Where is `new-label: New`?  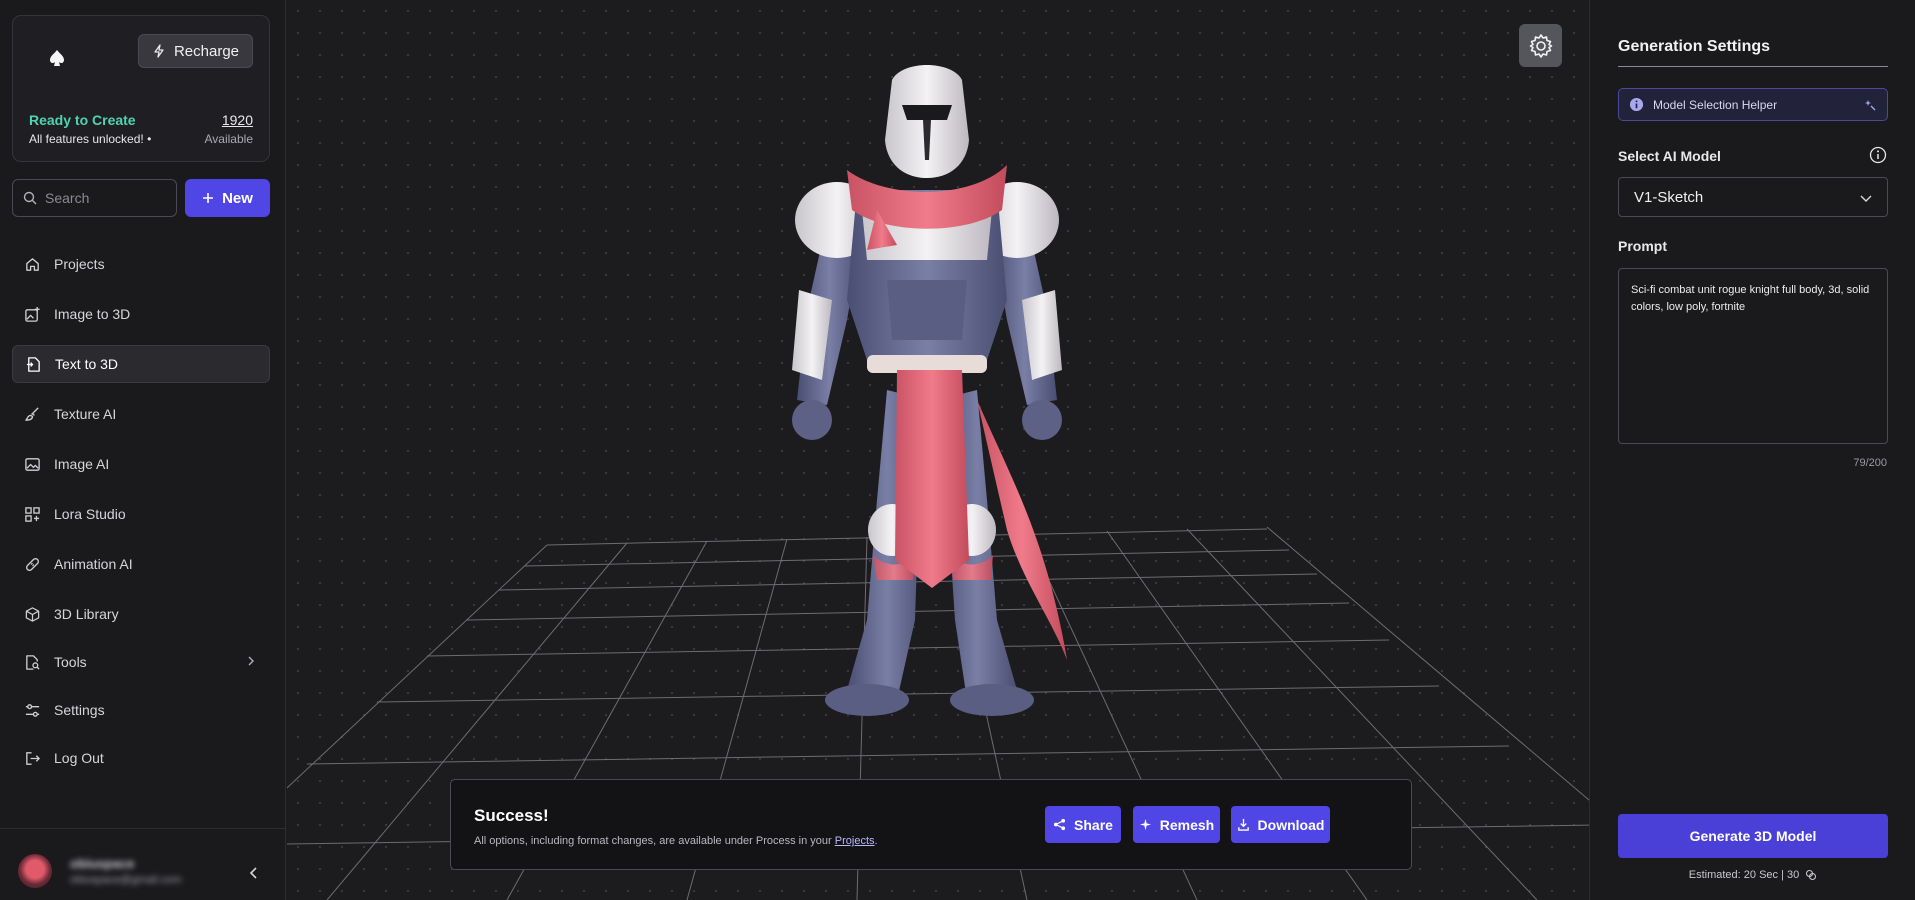 new-label: New is located at coordinates (237, 198).